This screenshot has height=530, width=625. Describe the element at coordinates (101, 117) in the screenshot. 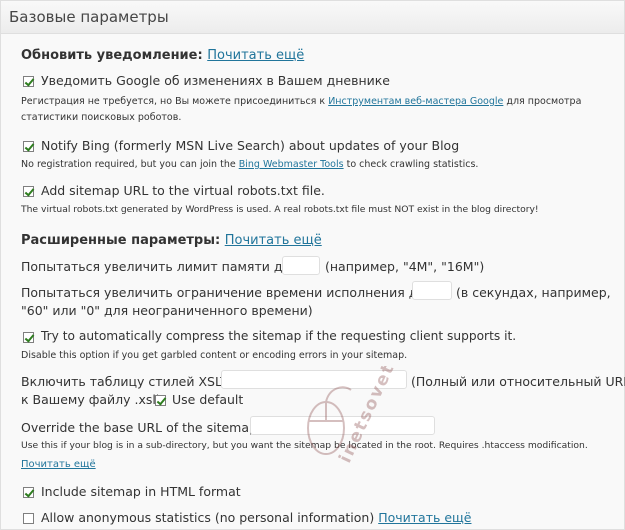

I see `google-note-line2: статистики поисковых роботов.` at that location.